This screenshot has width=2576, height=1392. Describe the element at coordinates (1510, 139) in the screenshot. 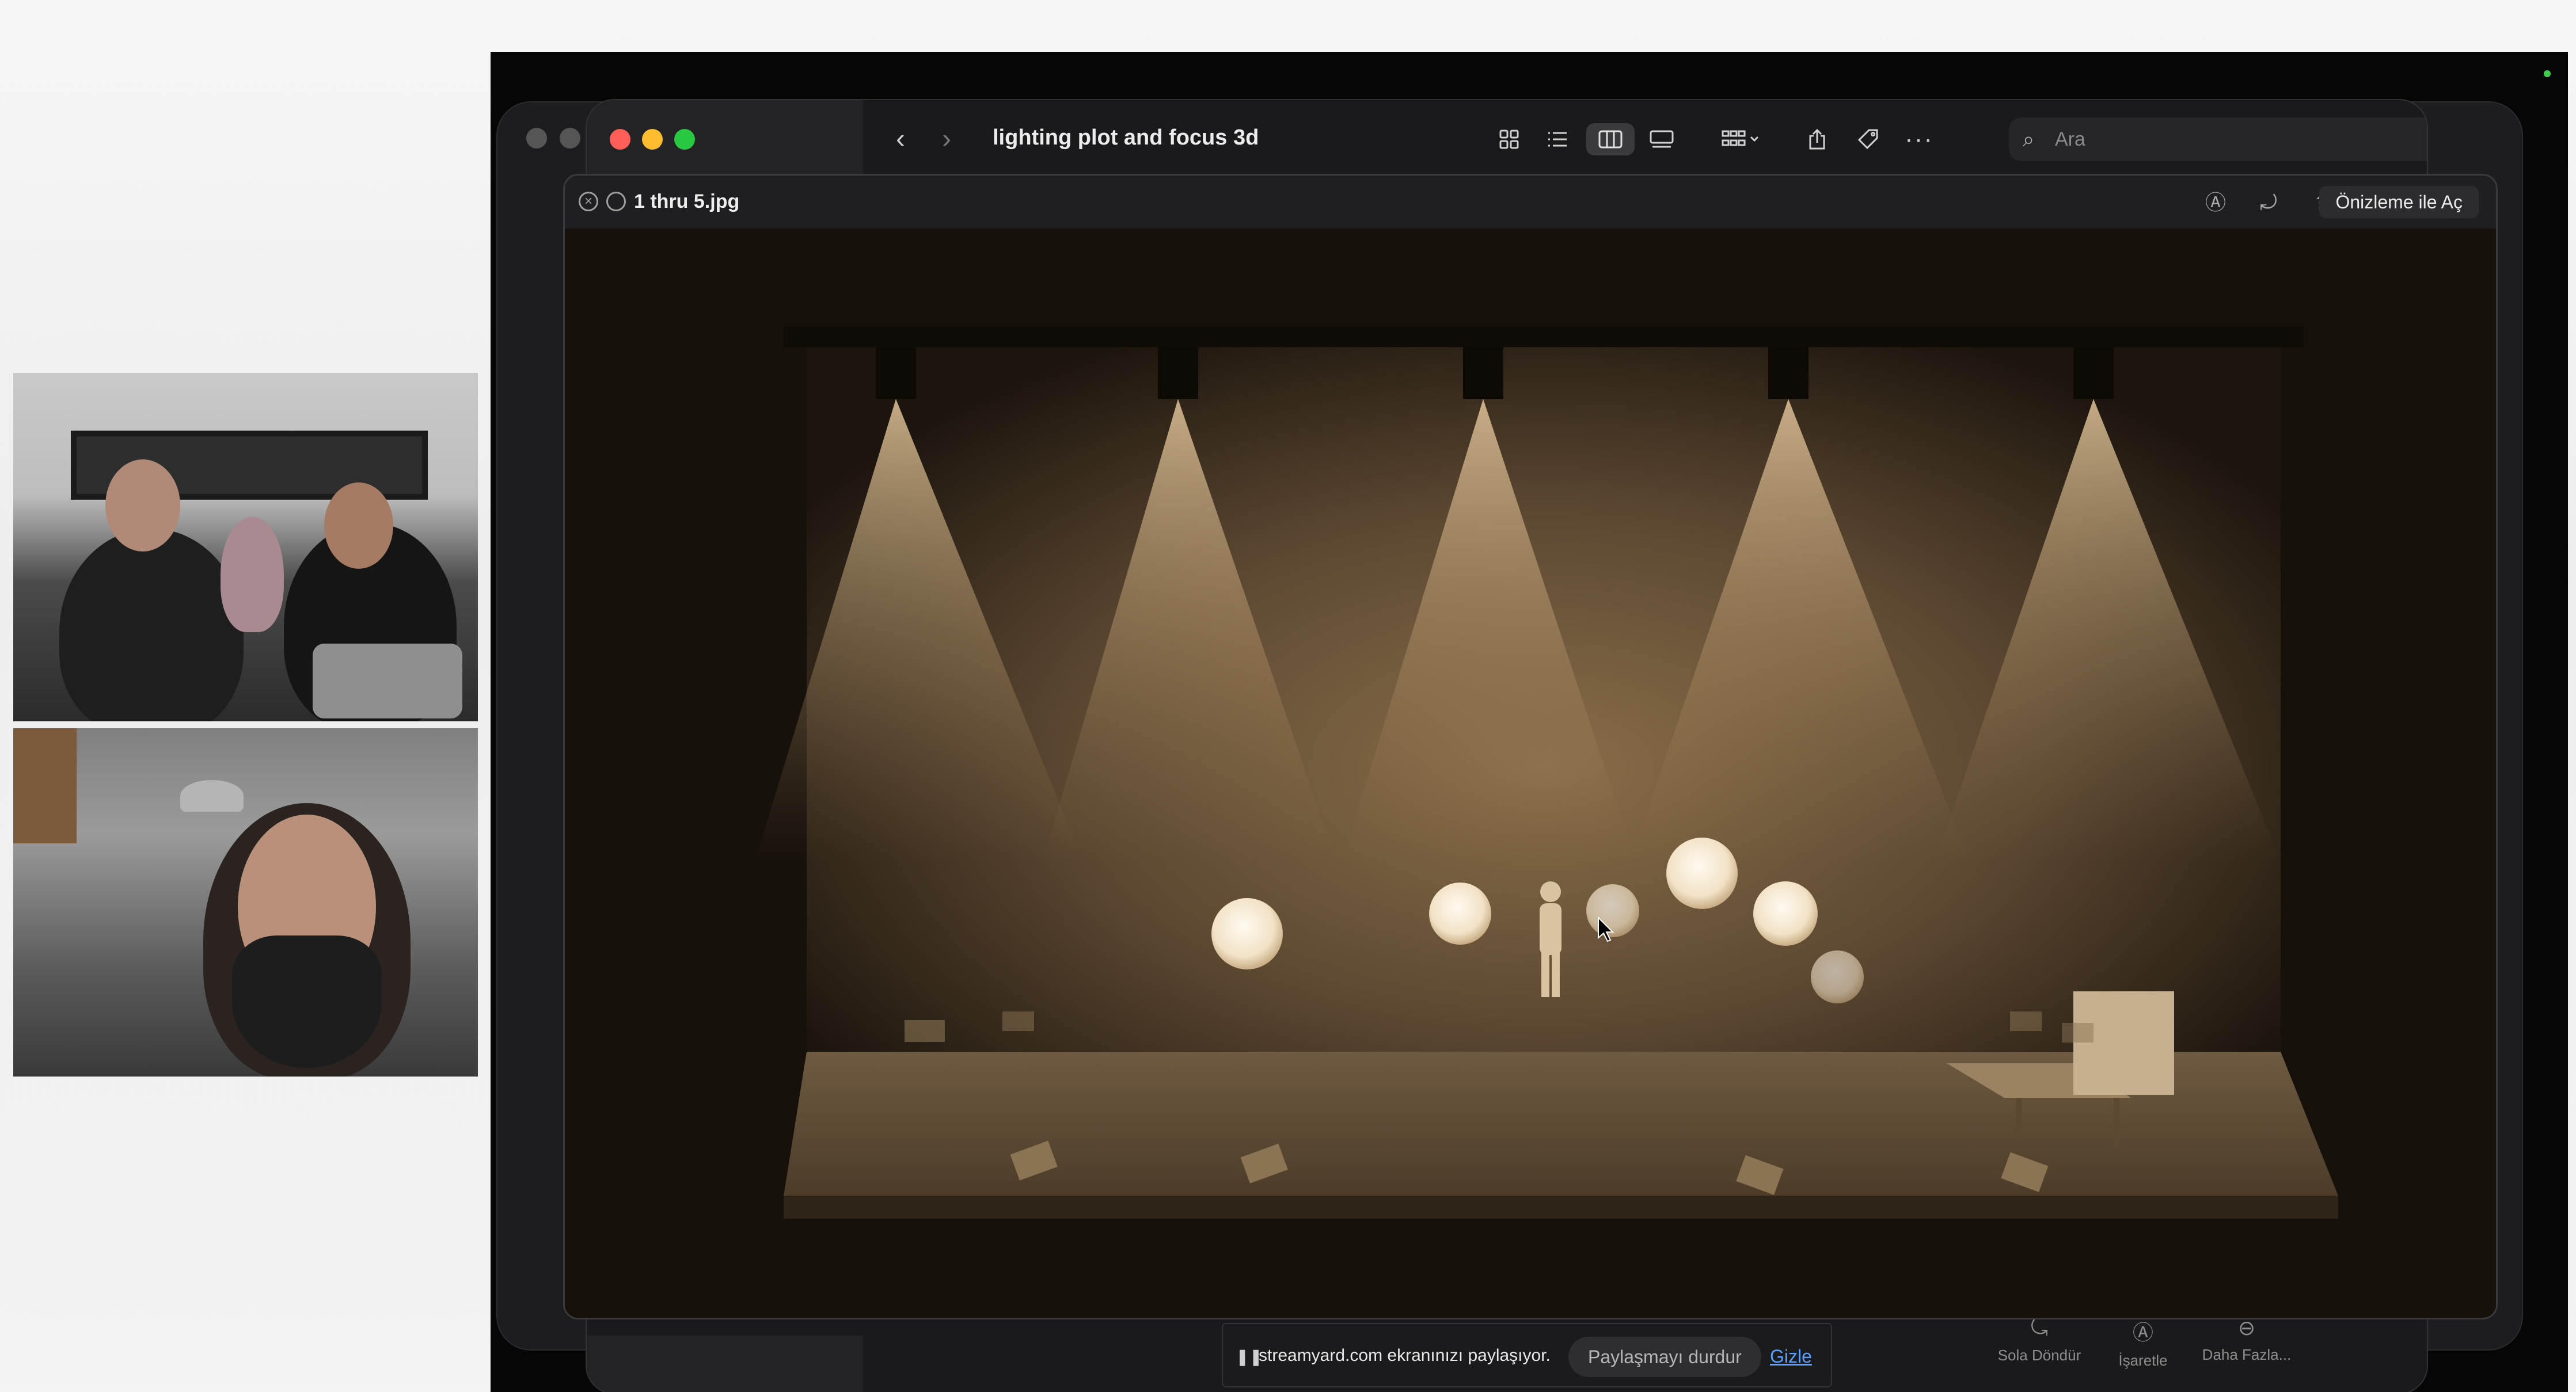

I see `icon-view-icon` at that location.